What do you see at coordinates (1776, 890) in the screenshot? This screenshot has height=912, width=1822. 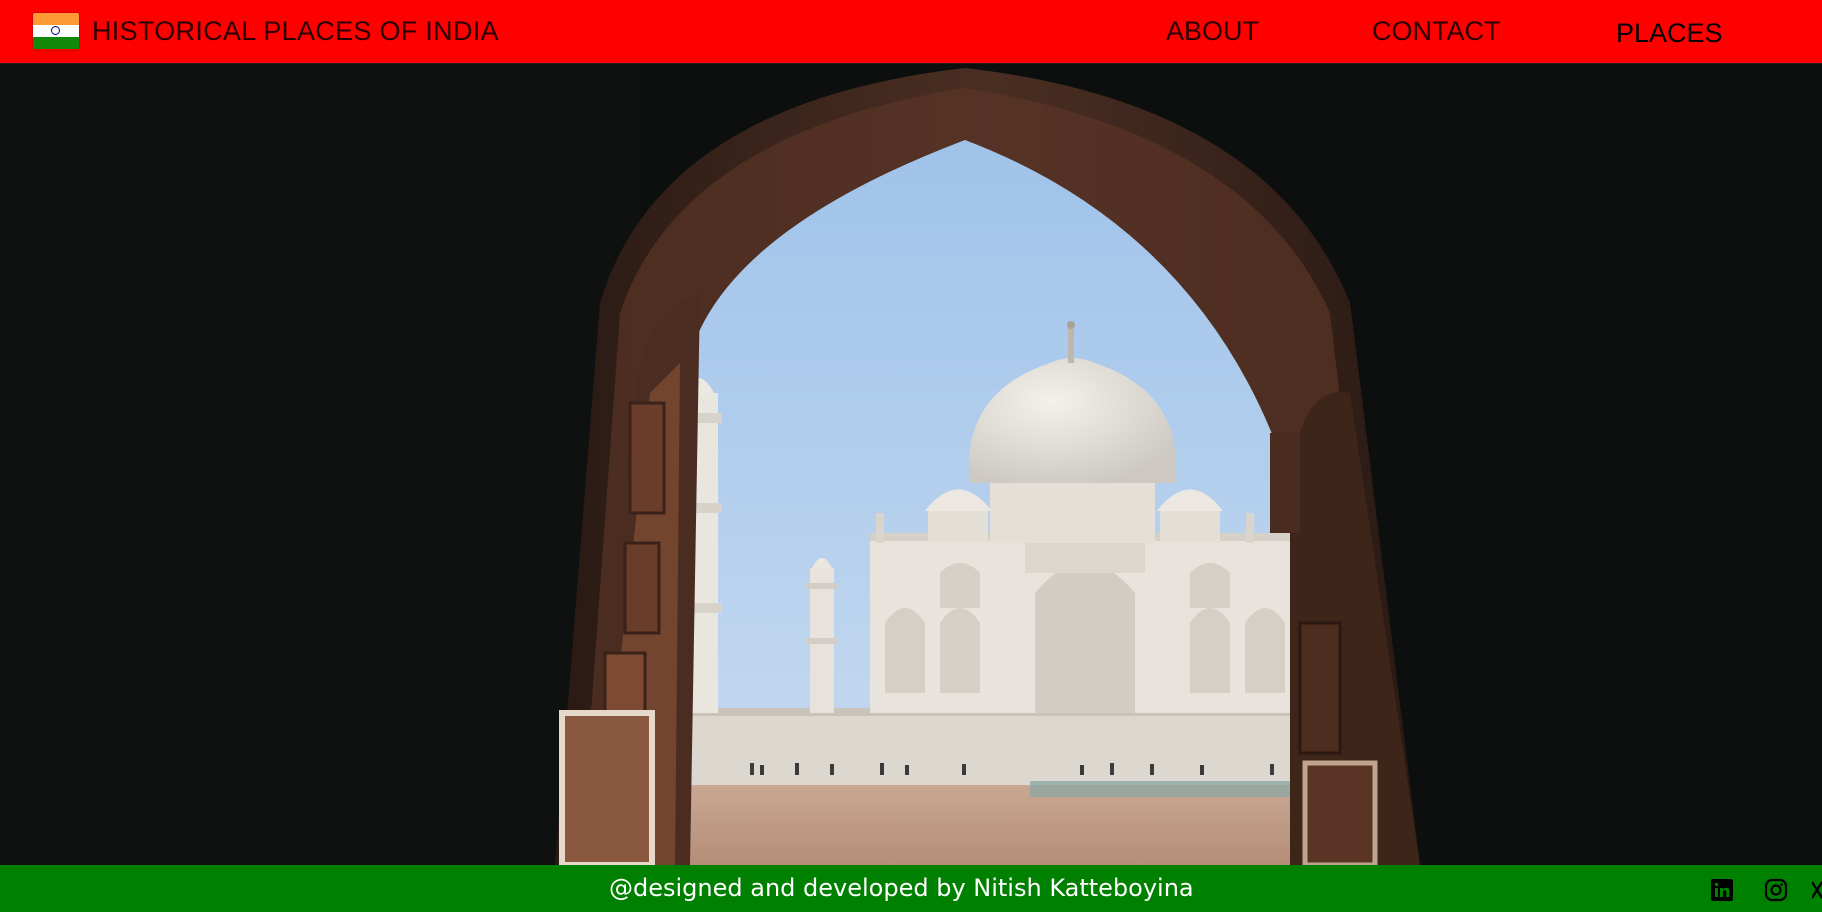 I see `instagram-icon` at bounding box center [1776, 890].